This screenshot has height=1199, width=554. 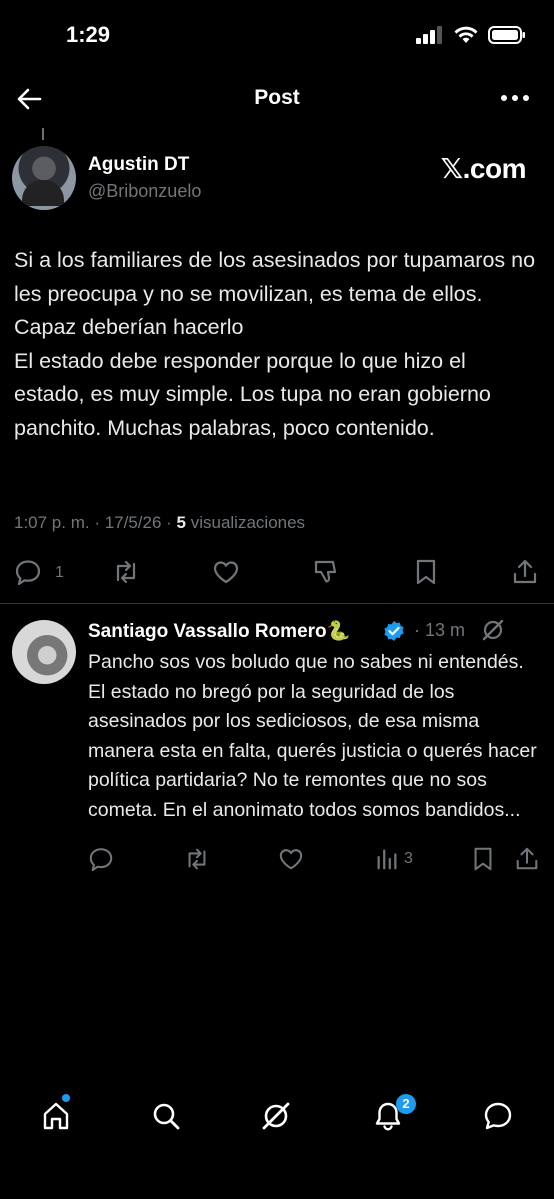 I want to click on views-count: 5, so click(x=181, y=522).